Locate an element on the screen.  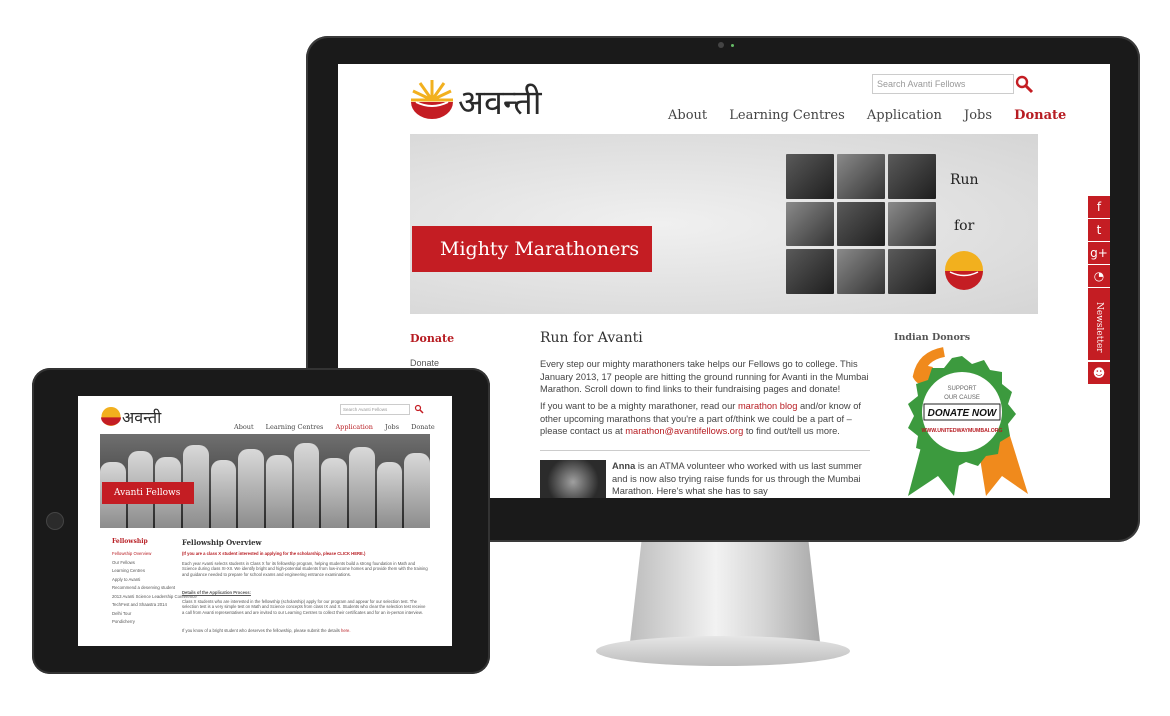
webcam-icon is located at coordinates (721, 45).